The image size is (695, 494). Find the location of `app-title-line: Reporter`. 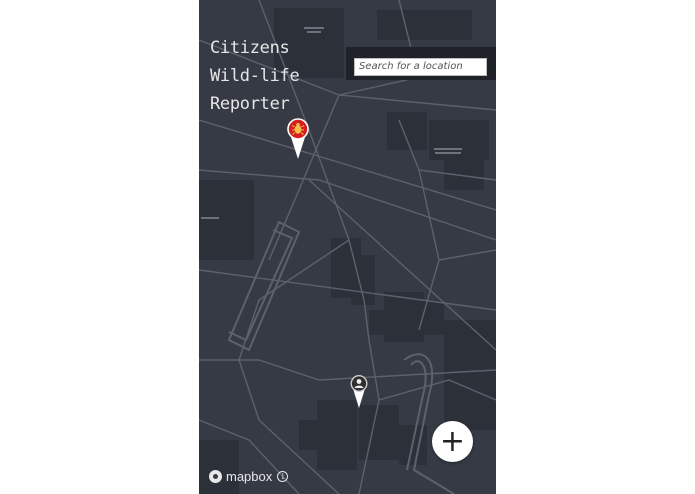

app-title-line: Reporter is located at coordinates (250, 104).